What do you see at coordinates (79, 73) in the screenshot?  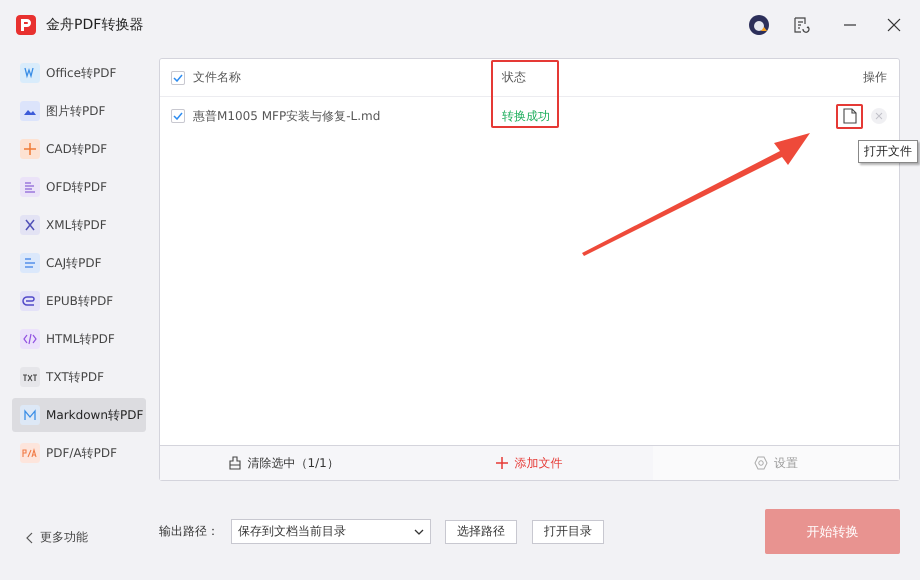 I see `sidebar-item: Office转PDF` at bounding box center [79, 73].